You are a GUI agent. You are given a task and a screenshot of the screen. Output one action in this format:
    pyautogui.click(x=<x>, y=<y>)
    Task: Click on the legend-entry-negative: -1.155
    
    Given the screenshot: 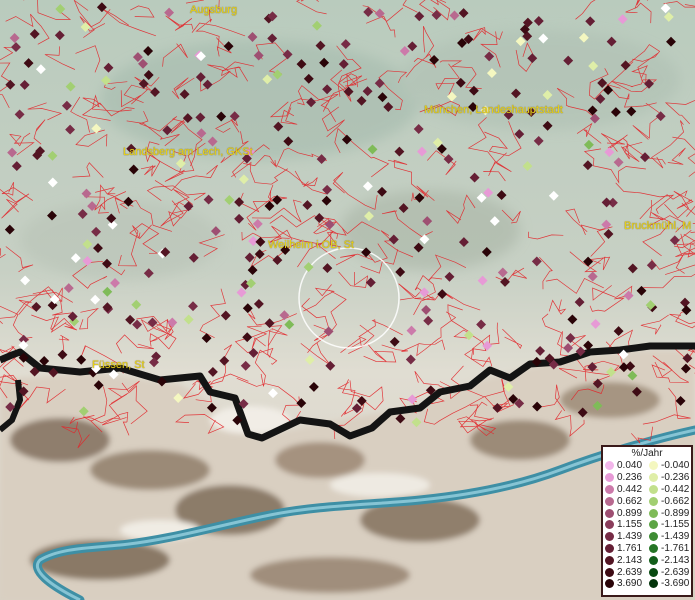 What is the action you would take?
    pyautogui.click(x=669, y=524)
    